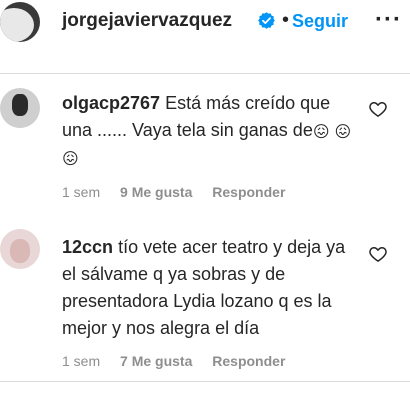  I want to click on comment-meta: 1 sem 7 Me gusta Responder, so click(181, 361).